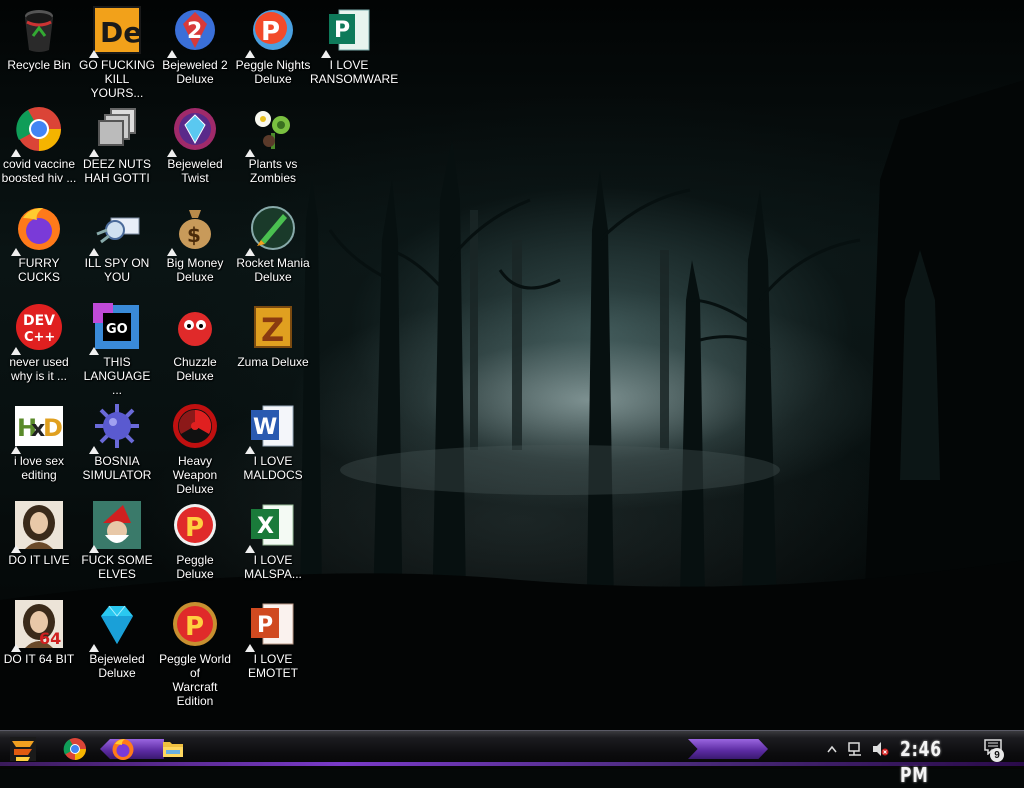 The height and width of the screenshot is (788, 1024). Describe the element at coordinates (120, 32) in the screenshot. I see `svg-text: De` at that location.